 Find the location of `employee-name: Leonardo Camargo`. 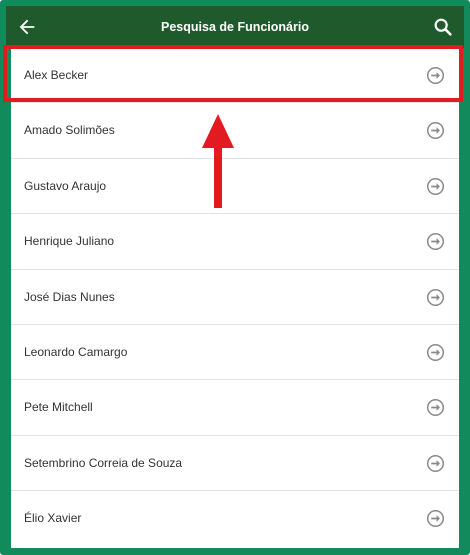

employee-name: Leonardo Camargo is located at coordinates (76, 351).